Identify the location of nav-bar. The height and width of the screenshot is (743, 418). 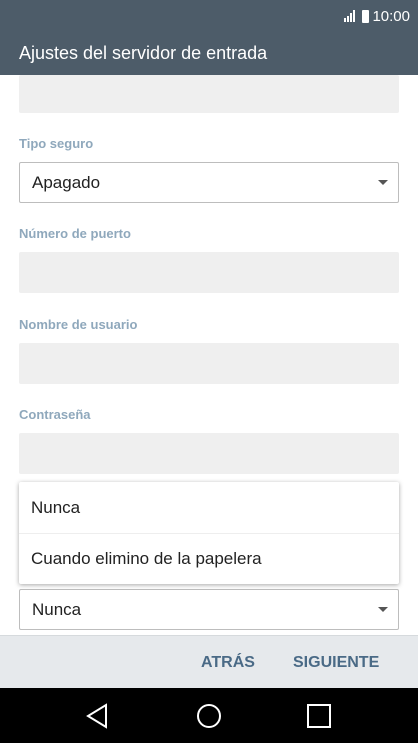
(209, 715).